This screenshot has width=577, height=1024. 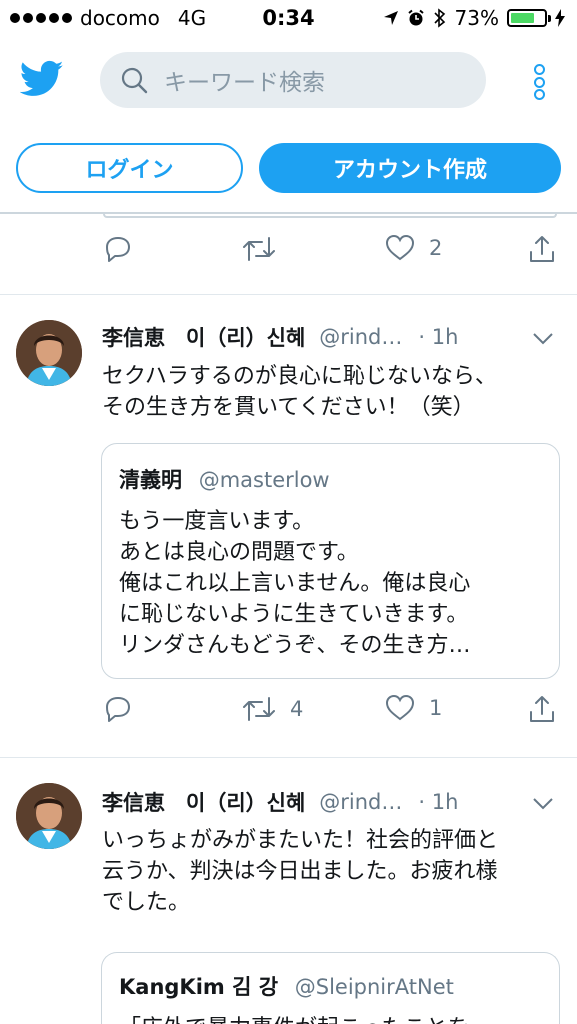 What do you see at coordinates (217, 521) in the screenshot?
I see `quoted-text-line: もう一度言います。` at bounding box center [217, 521].